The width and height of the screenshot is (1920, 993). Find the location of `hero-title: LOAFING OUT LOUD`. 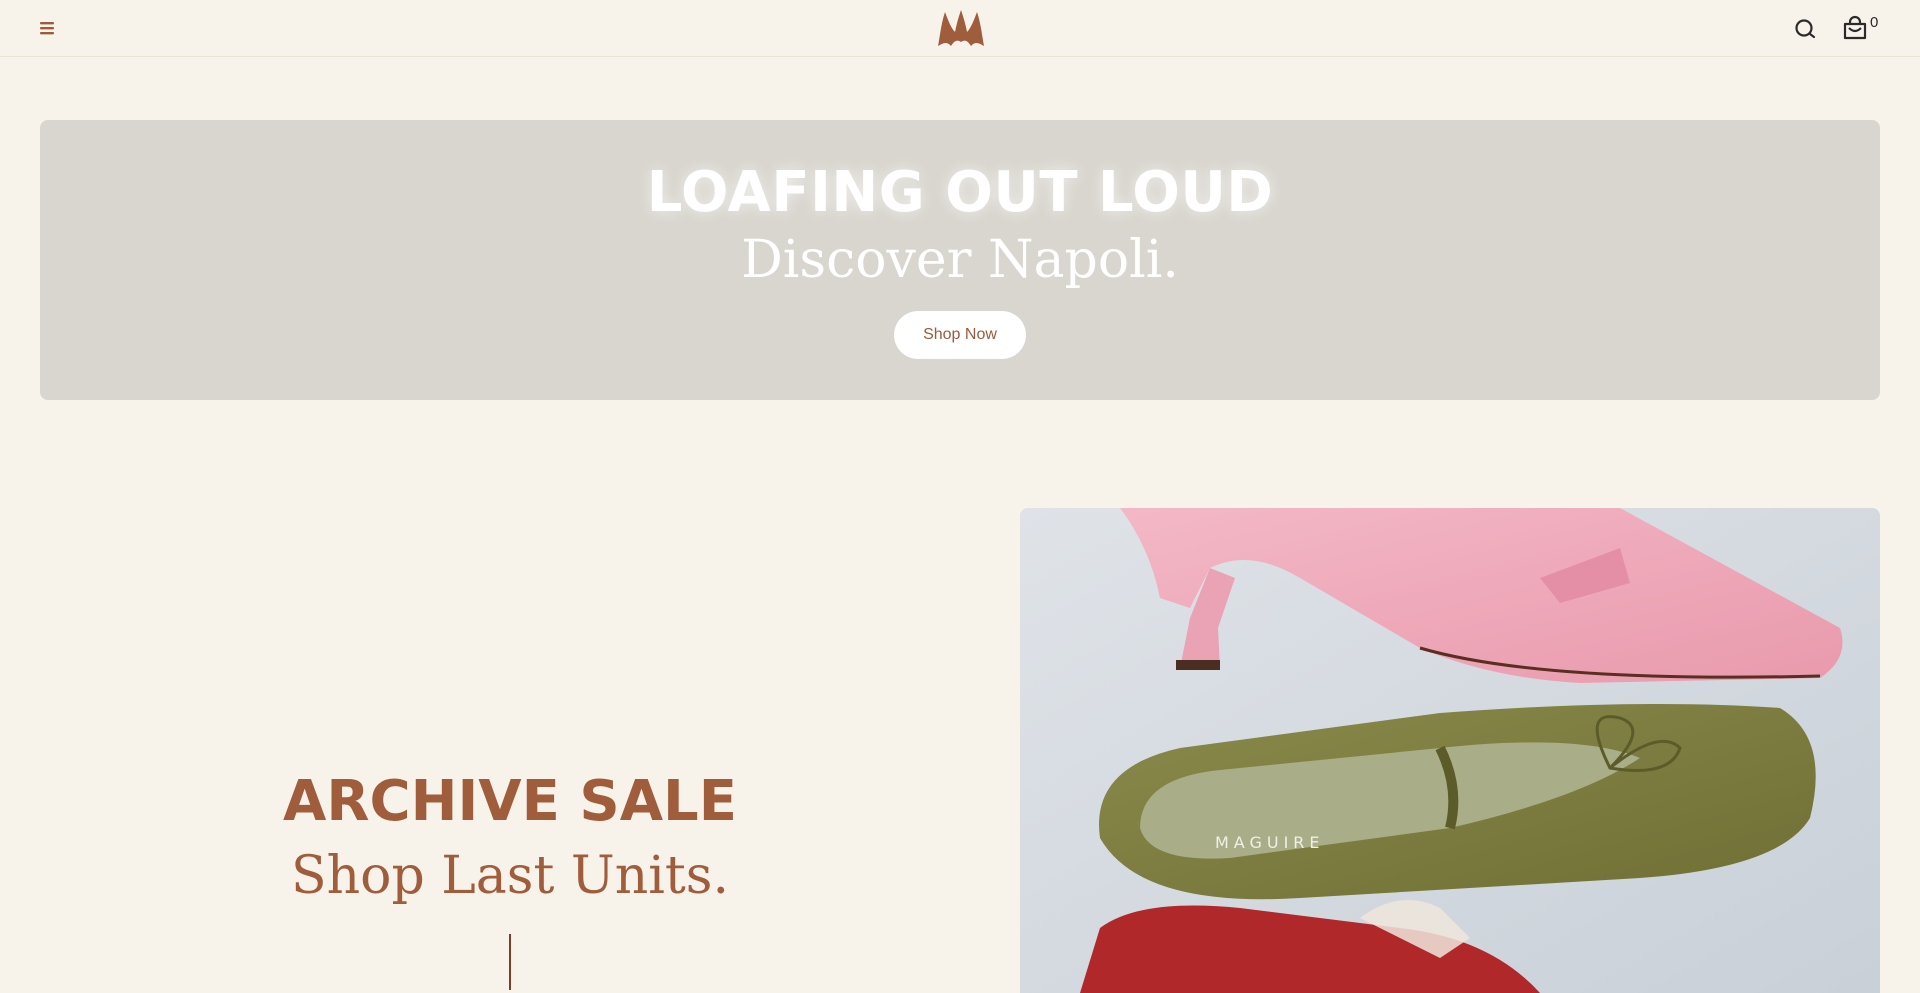

hero-title: LOAFING OUT LOUD is located at coordinates (960, 192).